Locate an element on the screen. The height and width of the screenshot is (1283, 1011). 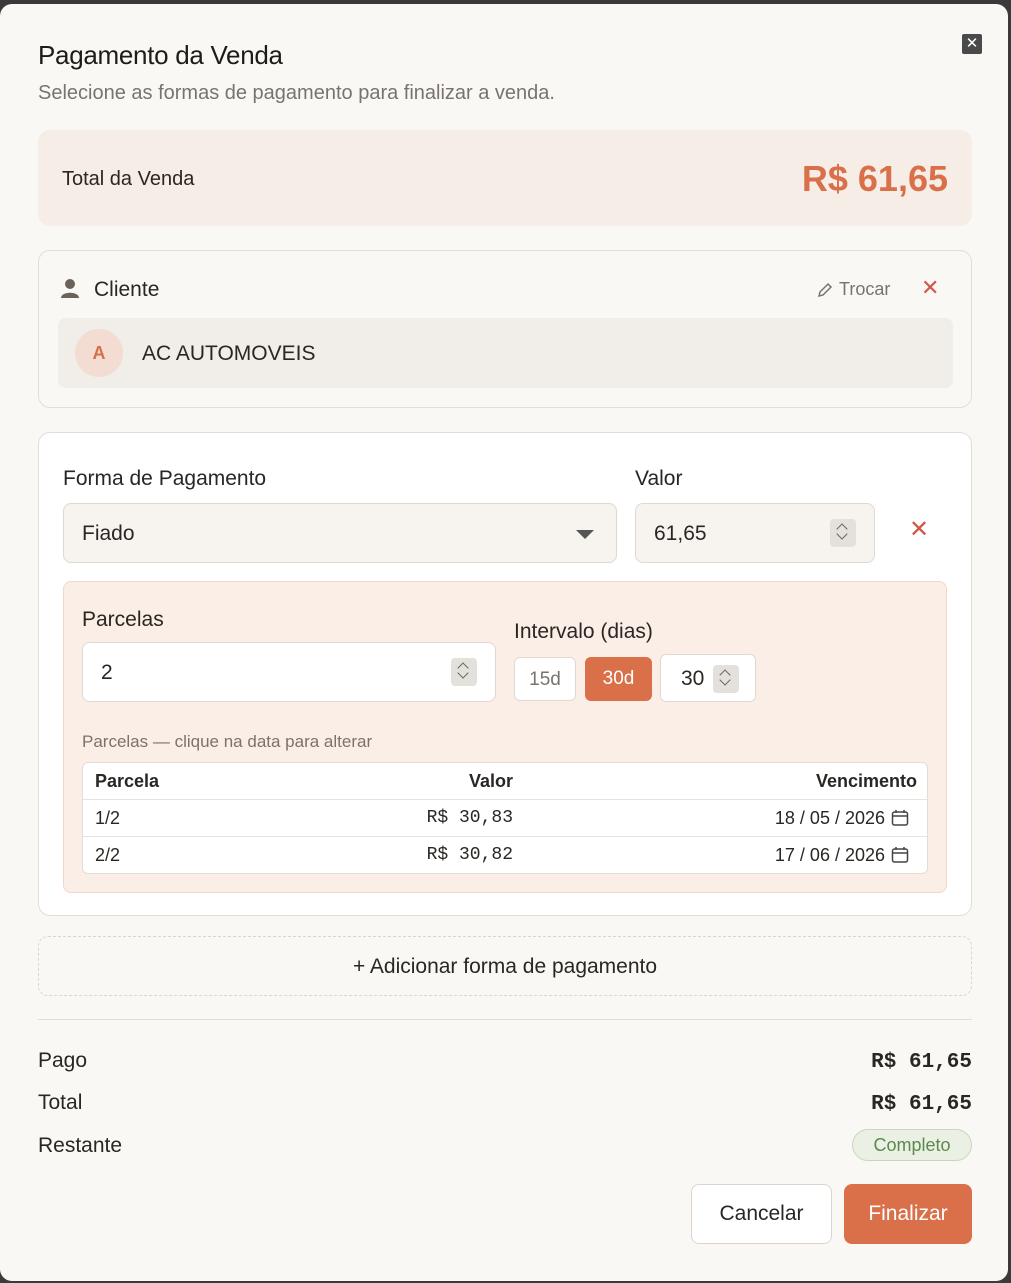
table-header-row: Parcela Valor Vencimento is located at coordinates (505, 781).